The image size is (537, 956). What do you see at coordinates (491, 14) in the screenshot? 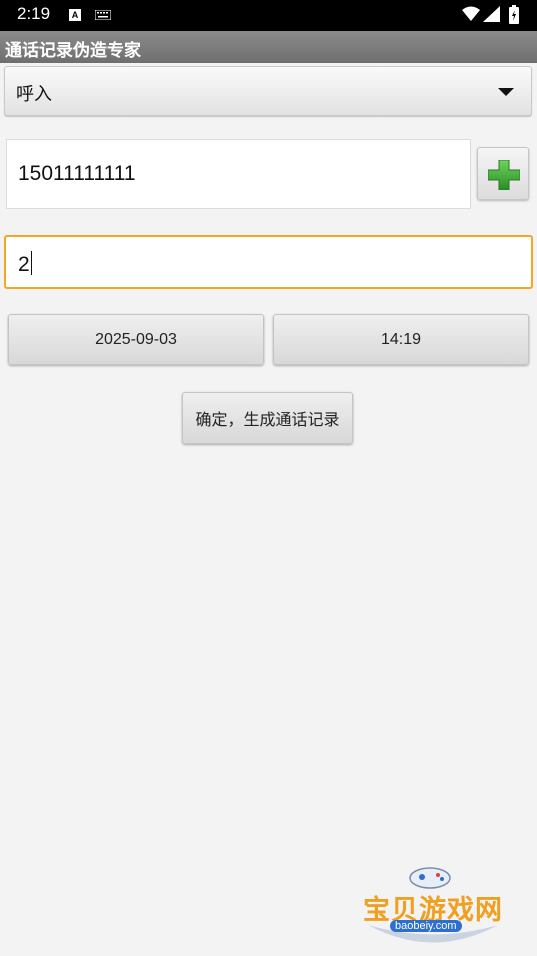
I see `signal-icon` at bounding box center [491, 14].